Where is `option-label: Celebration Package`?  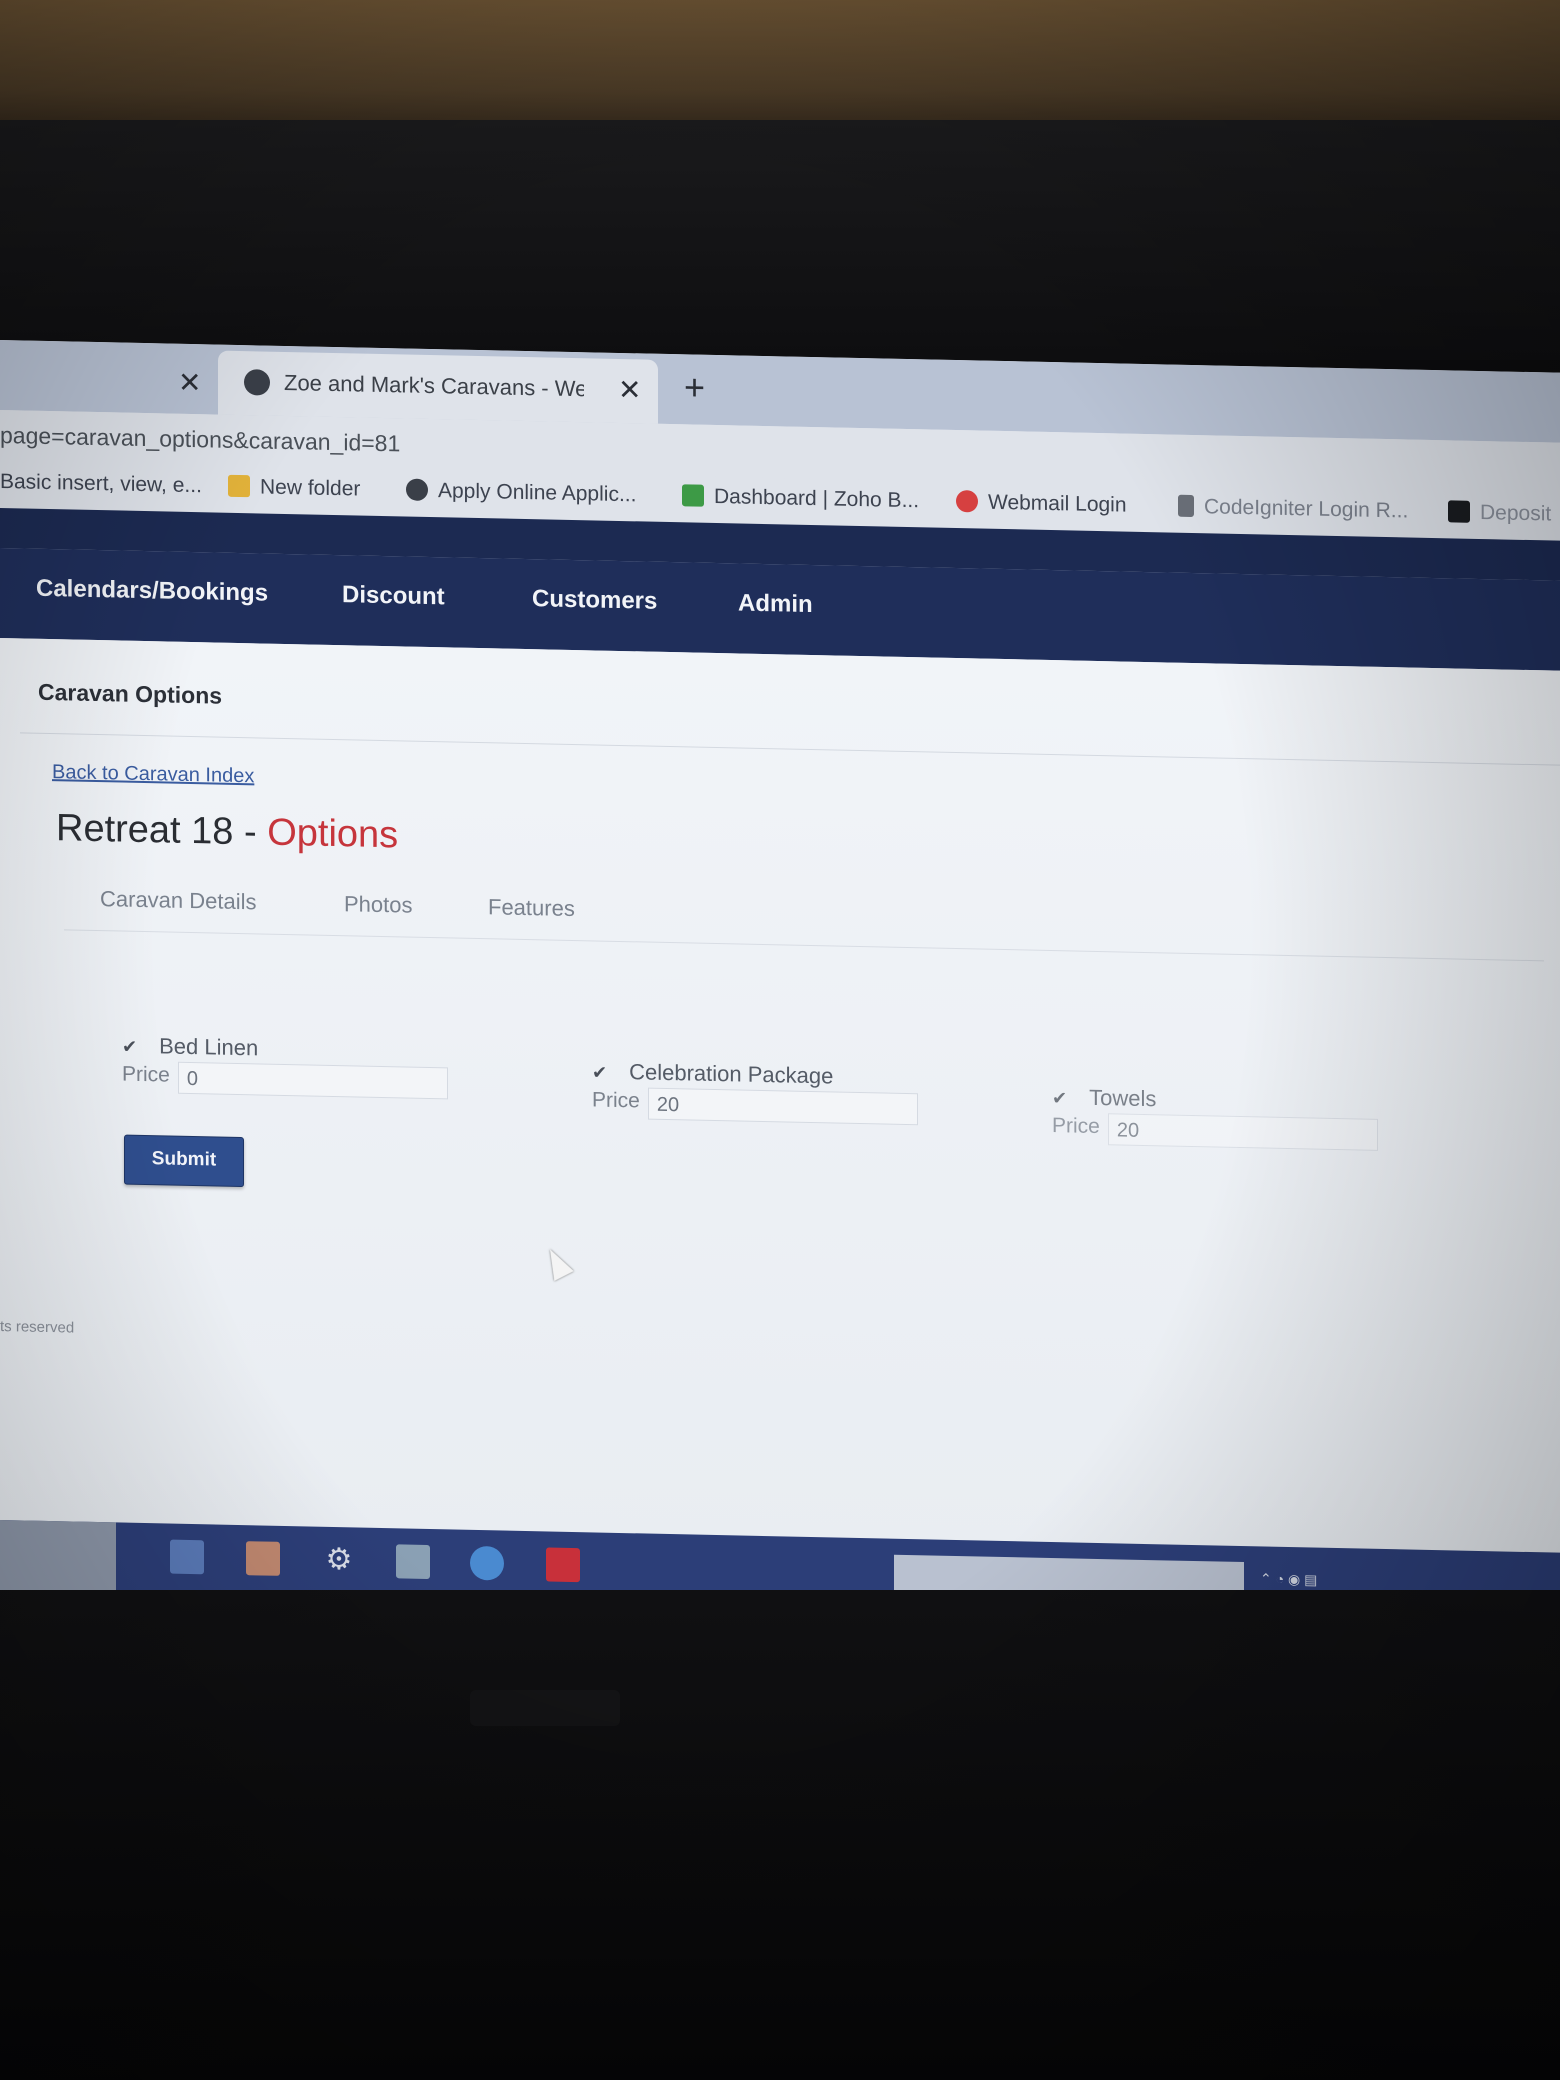 option-label: Celebration Package is located at coordinates (731, 1074).